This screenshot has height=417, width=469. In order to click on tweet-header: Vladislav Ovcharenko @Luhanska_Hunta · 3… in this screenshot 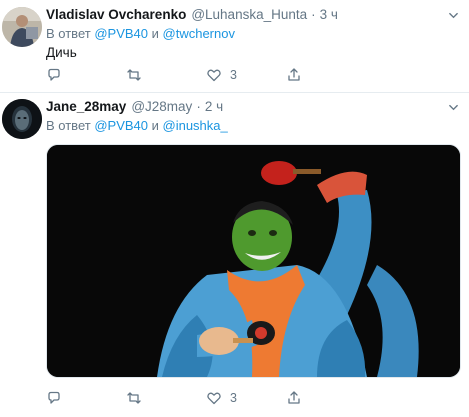, I will do `click(252, 15)`.